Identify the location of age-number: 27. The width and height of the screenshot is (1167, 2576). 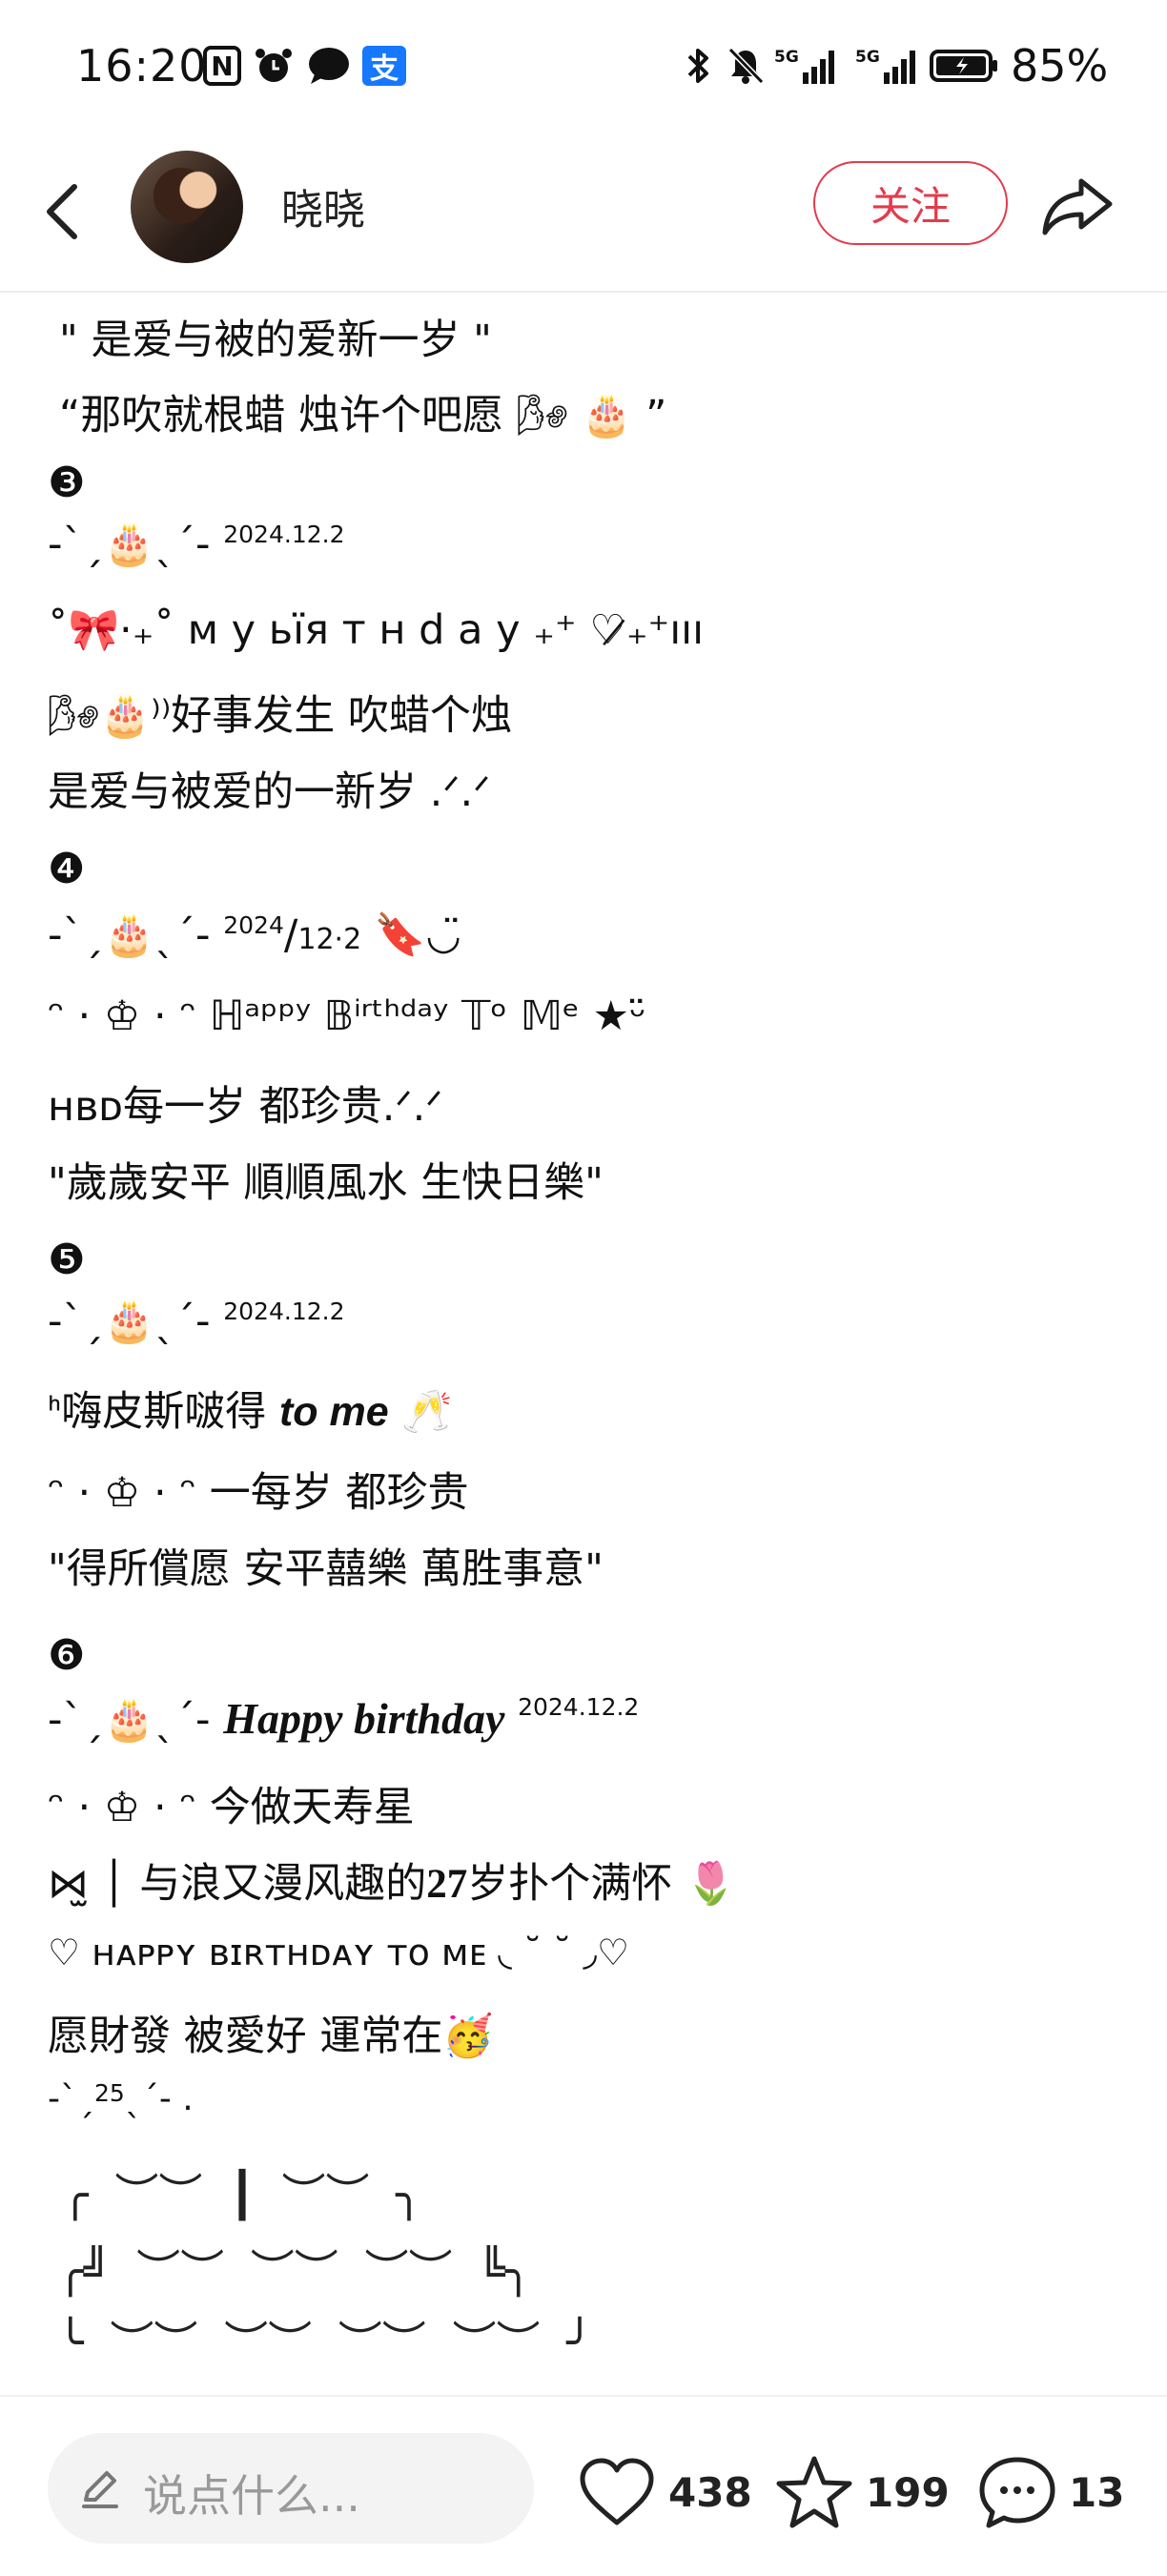
(447, 1884).